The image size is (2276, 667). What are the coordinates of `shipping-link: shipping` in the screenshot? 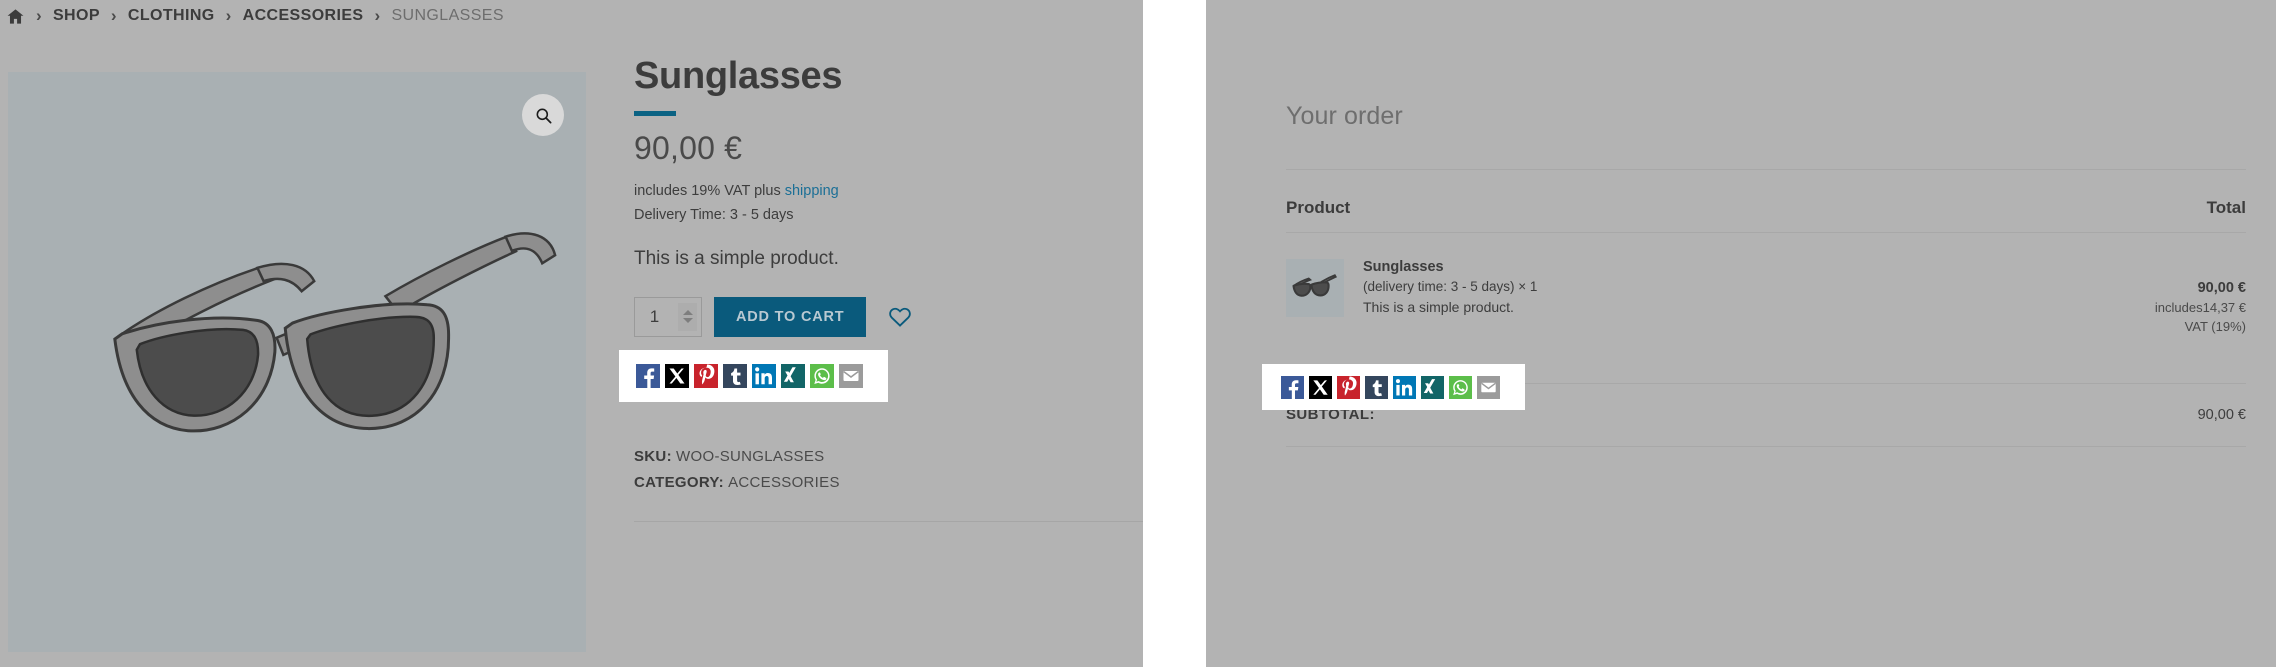 It's located at (812, 191).